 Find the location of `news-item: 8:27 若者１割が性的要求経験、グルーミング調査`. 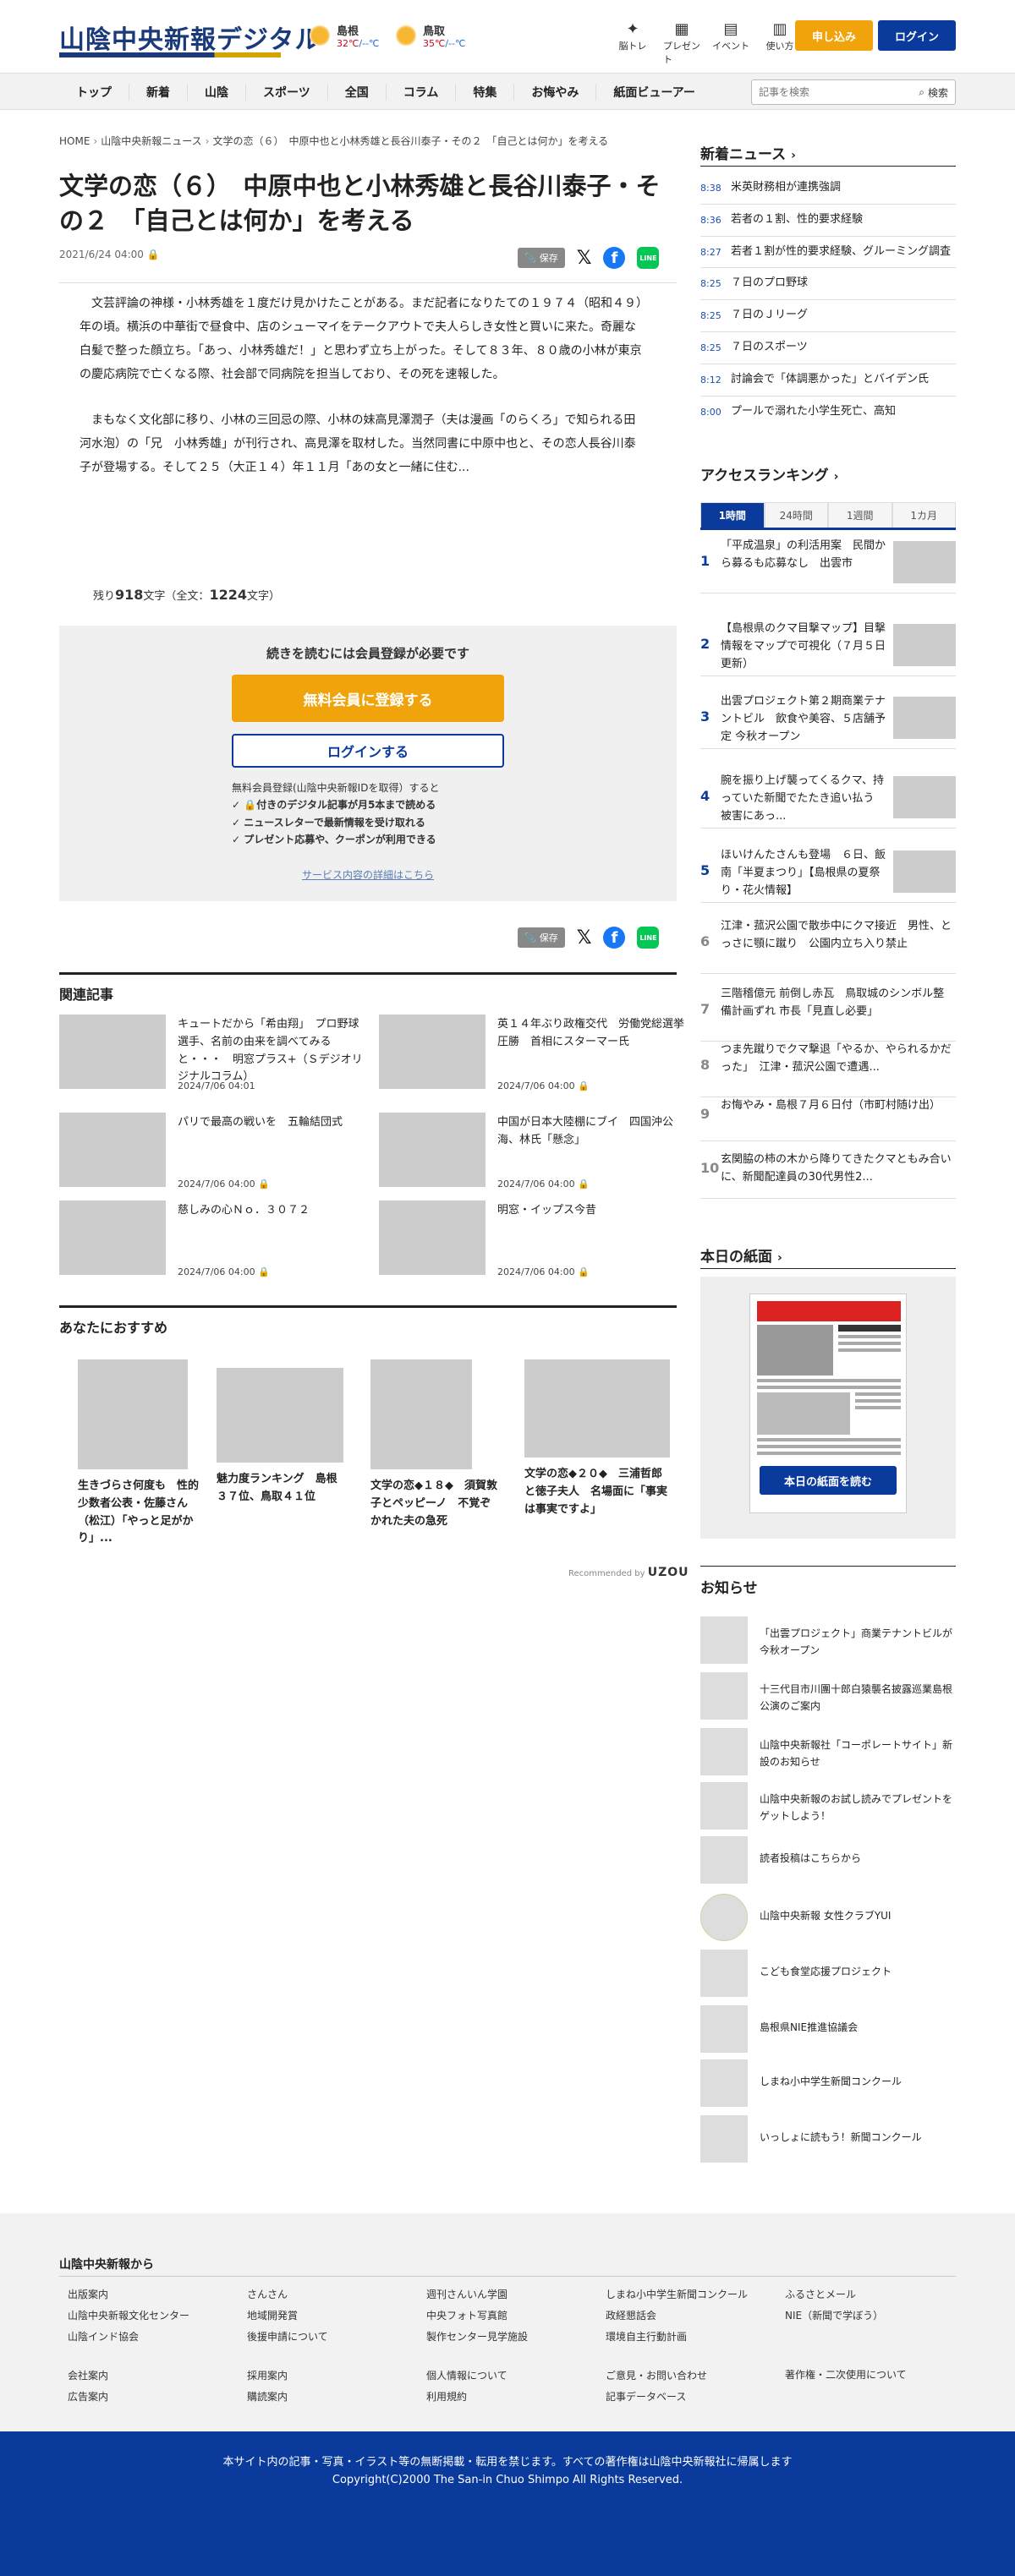

news-item: 8:27 若者１割が性的要求経験、グルーミング調査 is located at coordinates (828, 253).